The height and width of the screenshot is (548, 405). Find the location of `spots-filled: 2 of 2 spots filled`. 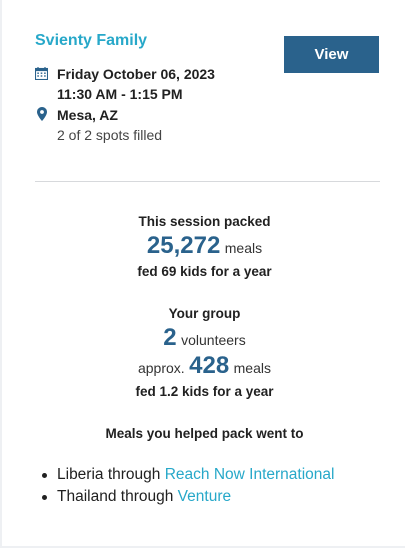

spots-filled: 2 of 2 spots filled is located at coordinates (110, 135).